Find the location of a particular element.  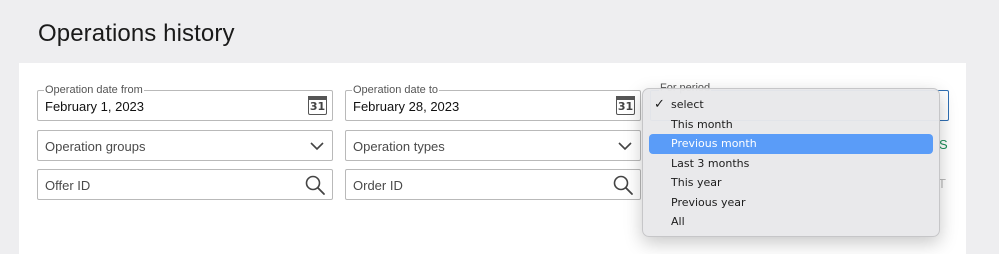

period-option-label: This year is located at coordinates (696, 182).